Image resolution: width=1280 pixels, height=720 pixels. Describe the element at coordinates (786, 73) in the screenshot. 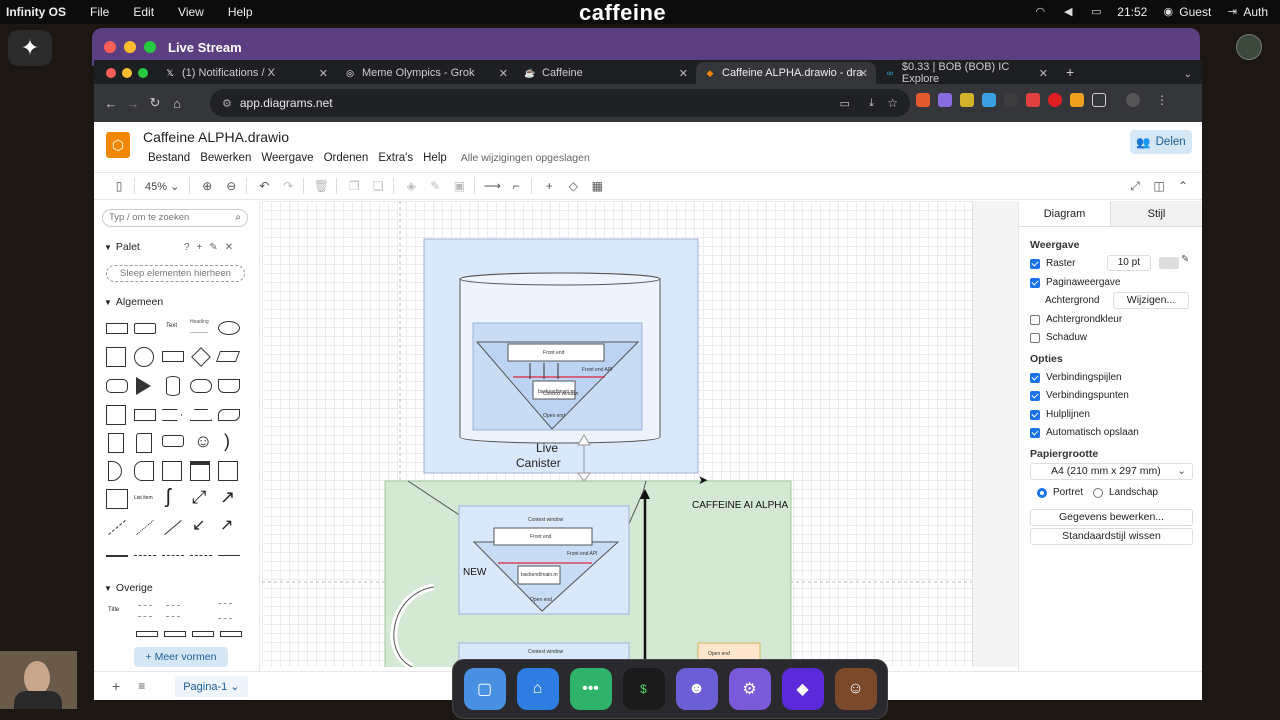

I see `browser-tab-active: ◆ Caffeine ALPHA.drawio - dra ✕` at that location.